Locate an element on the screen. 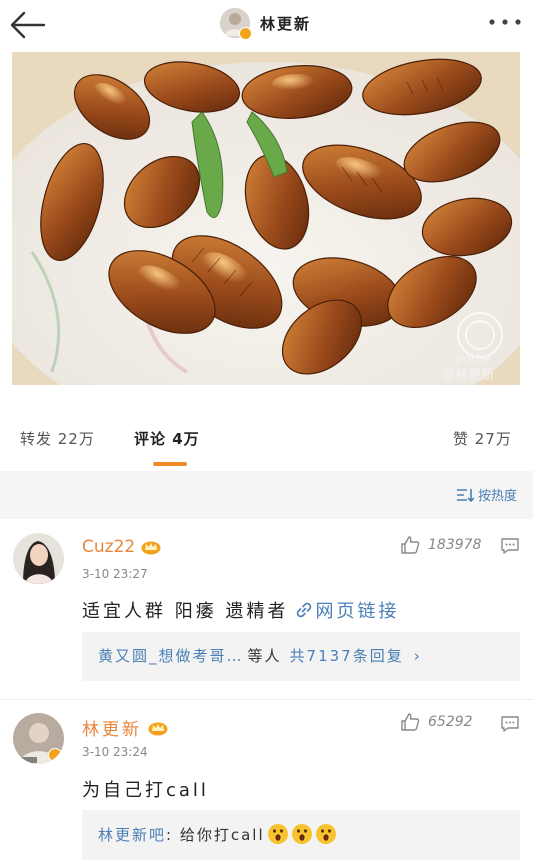  sort-button: 按热度 is located at coordinates (486, 494).